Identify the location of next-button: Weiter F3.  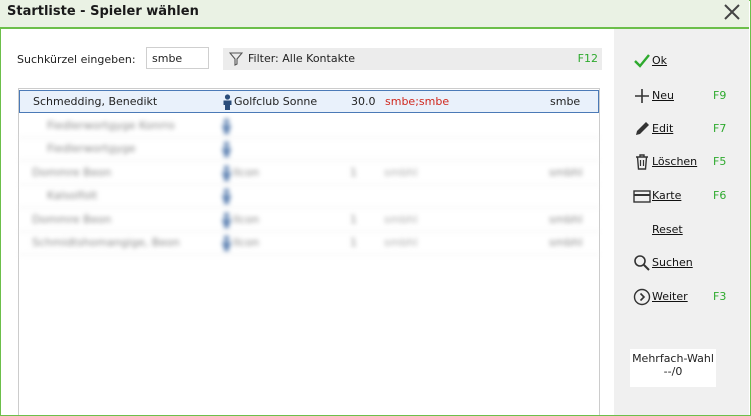
(681, 297).